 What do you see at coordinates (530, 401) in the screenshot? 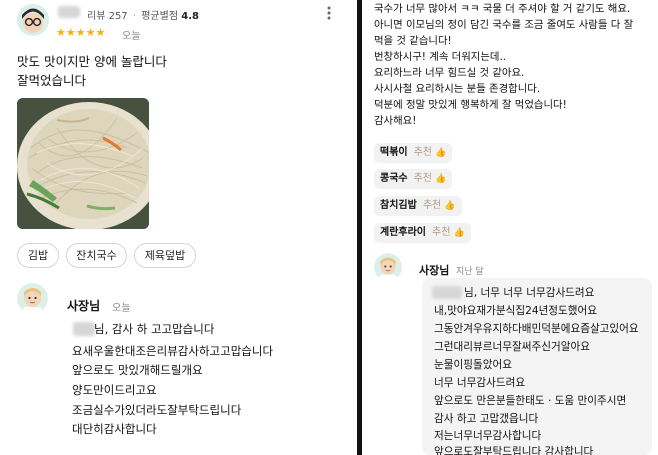
I see `owner-reply-line: 앞으로도 만은분들한태도 · 도움 만이주시면` at bounding box center [530, 401].